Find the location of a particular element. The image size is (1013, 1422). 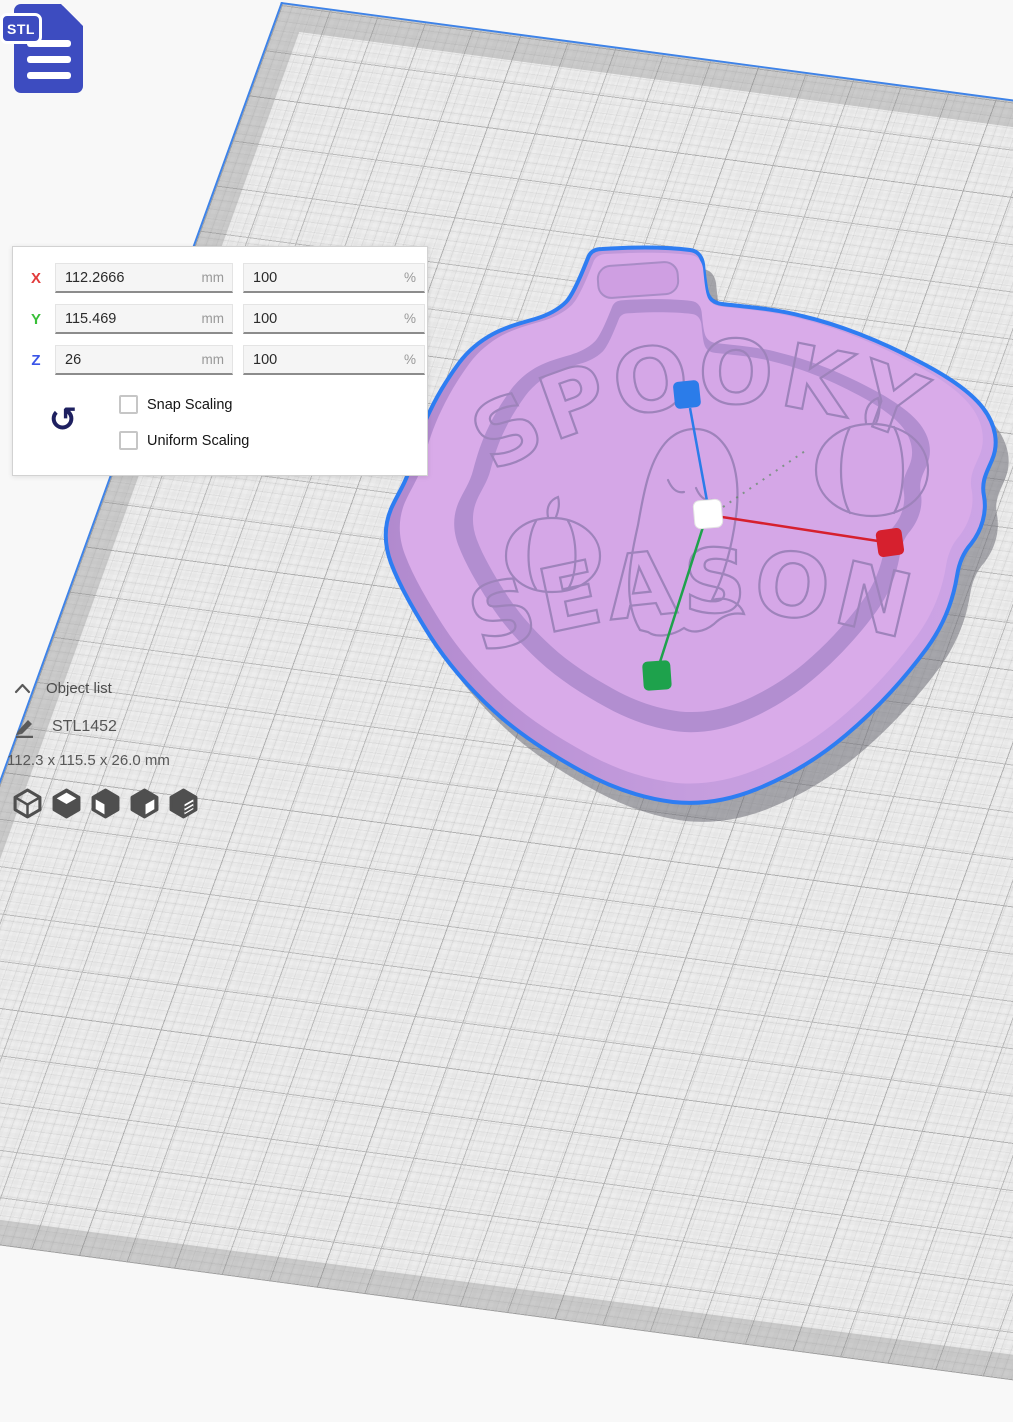

object-list-label: Object list is located at coordinates (79, 688).